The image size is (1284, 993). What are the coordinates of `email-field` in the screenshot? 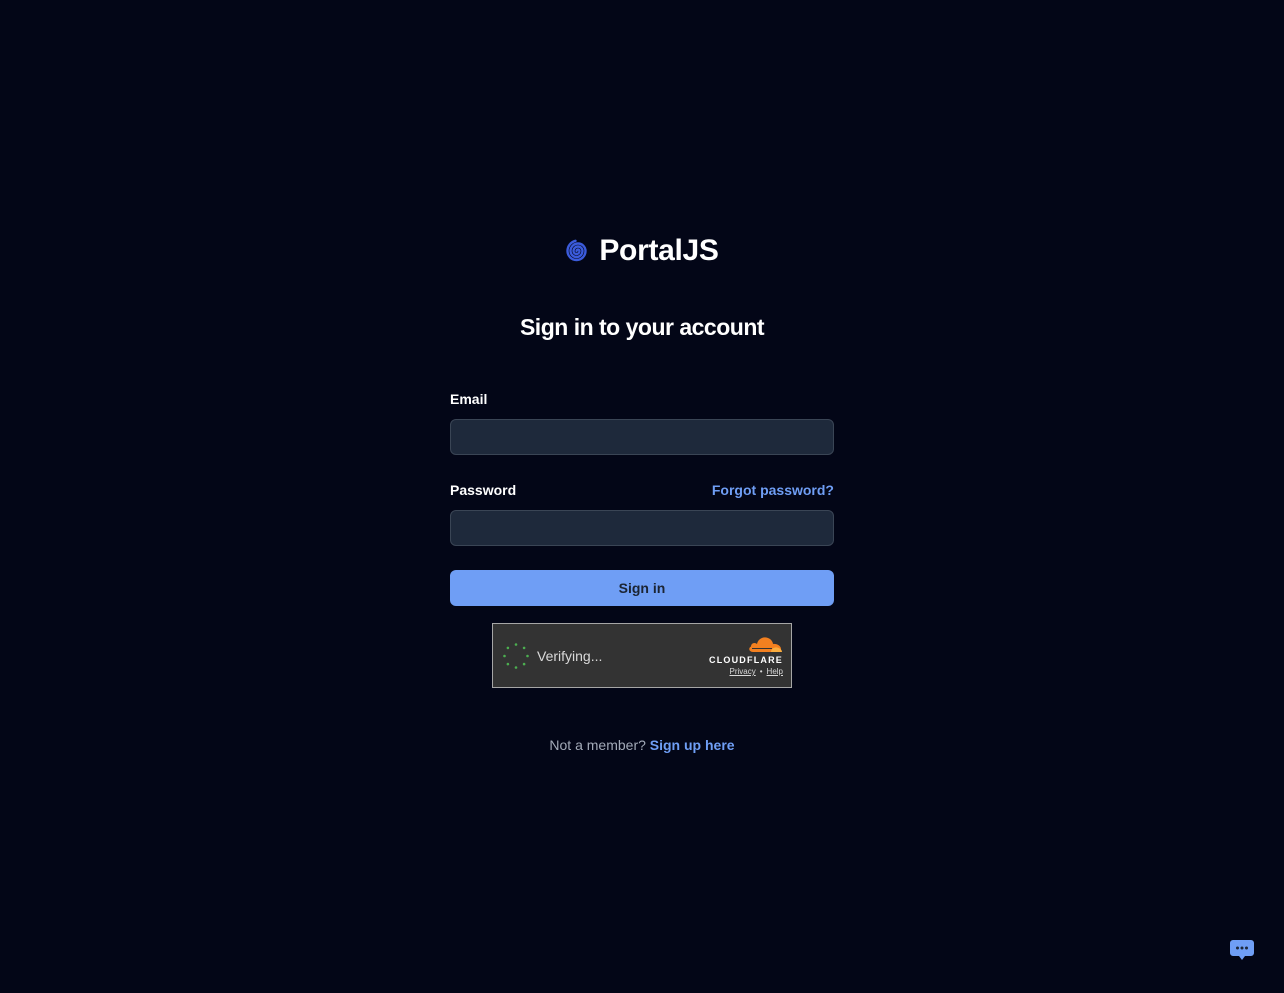 It's located at (642, 437).